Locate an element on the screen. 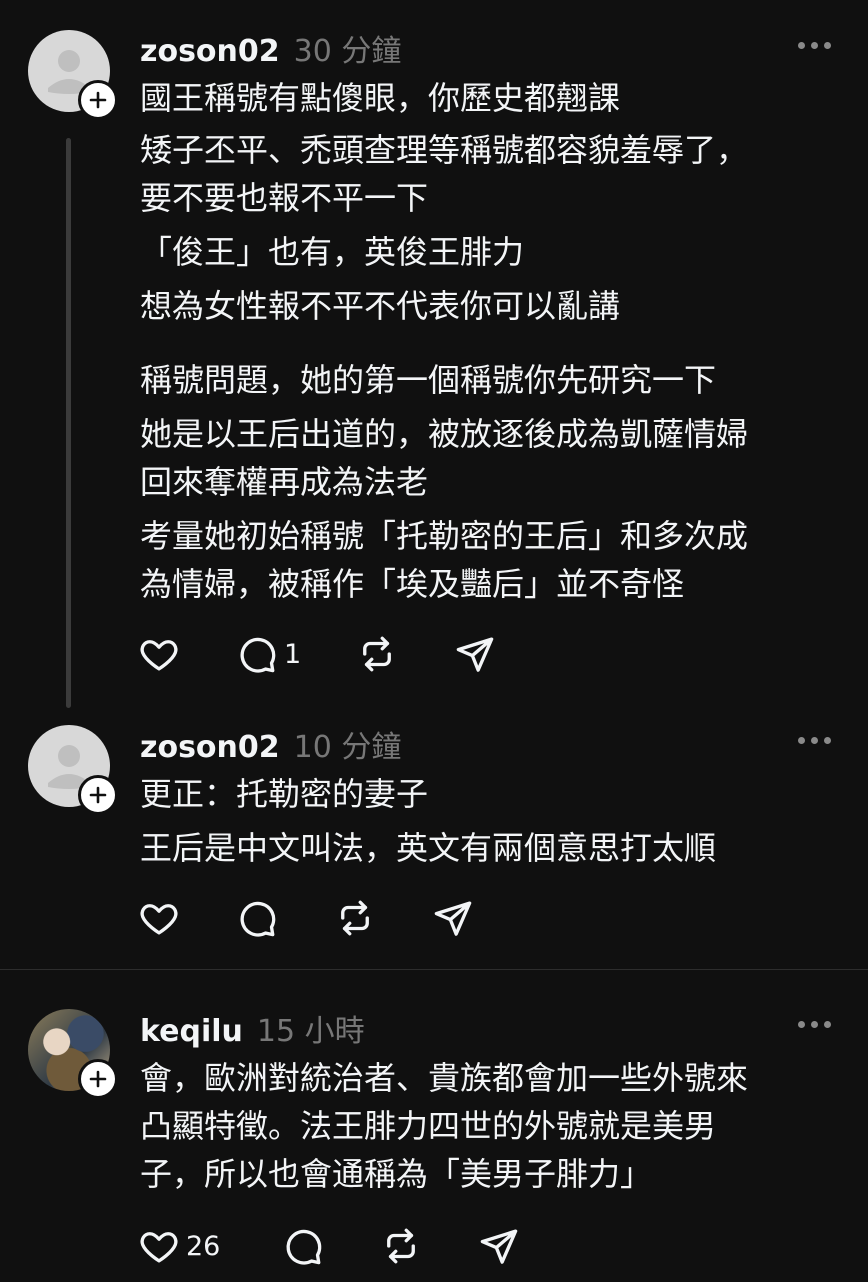 Image resolution: width=868 pixels, height=1282 pixels. reply-count: 1 is located at coordinates (293, 654).